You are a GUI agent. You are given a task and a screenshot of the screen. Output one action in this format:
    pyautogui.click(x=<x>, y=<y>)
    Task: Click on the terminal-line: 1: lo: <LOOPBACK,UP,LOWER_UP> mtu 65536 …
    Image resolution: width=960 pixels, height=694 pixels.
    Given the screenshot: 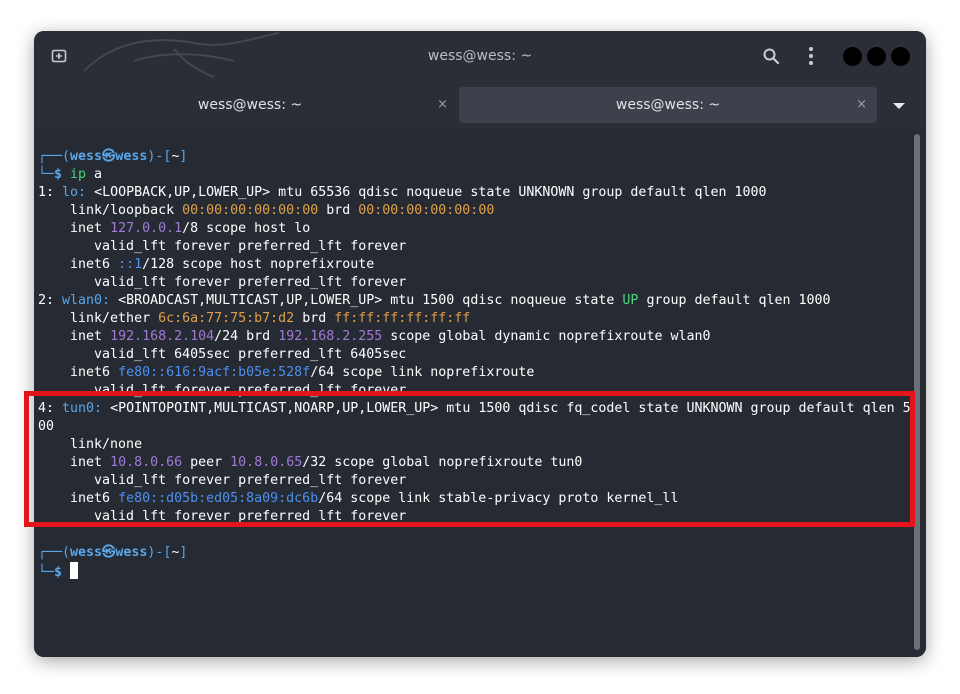 What is the action you would take?
    pyautogui.click(x=478, y=193)
    